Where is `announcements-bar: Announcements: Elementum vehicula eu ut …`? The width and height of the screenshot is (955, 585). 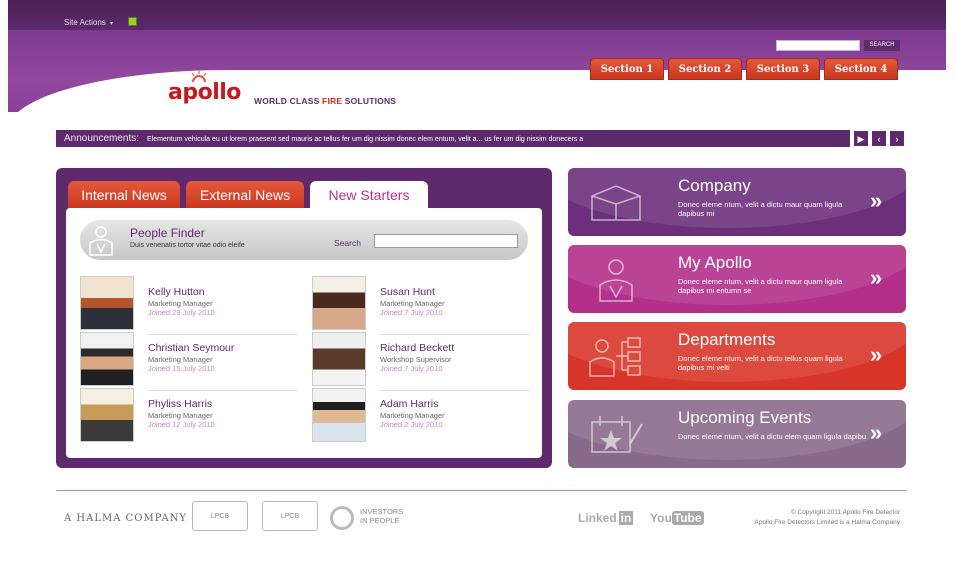 announcements-bar: Announcements: Elementum vehicula eu ut … is located at coordinates (453, 138).